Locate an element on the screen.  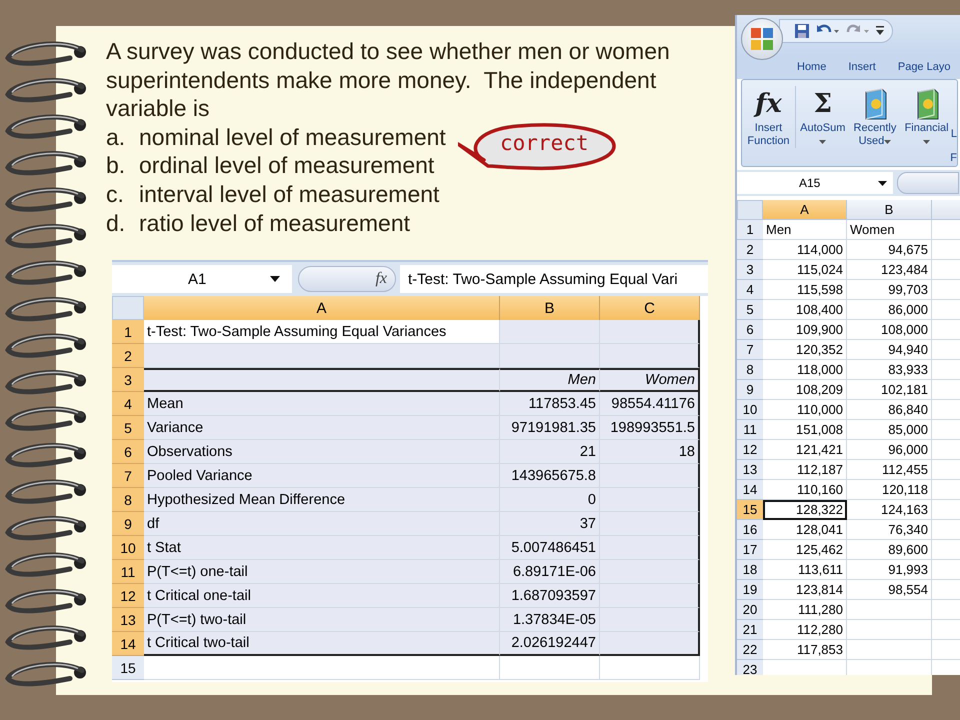
table-cell: 121,421 is located at coordinates (805, 450).